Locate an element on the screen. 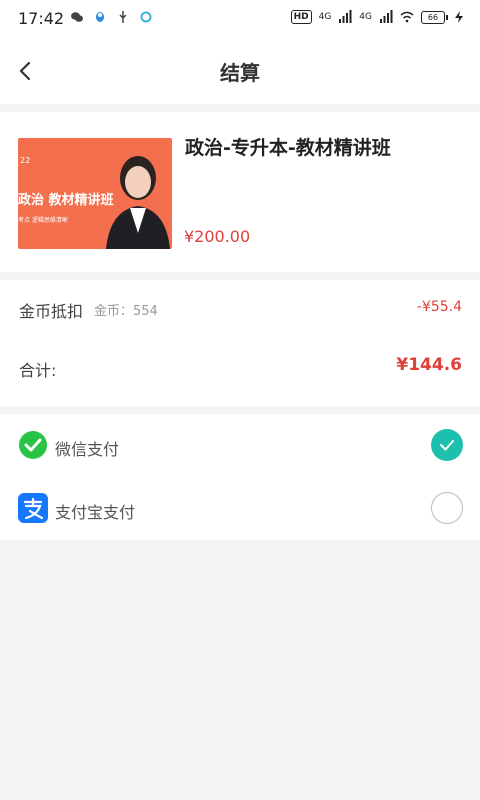  nav-bar: 结算 is located at coordinates (240, 70).